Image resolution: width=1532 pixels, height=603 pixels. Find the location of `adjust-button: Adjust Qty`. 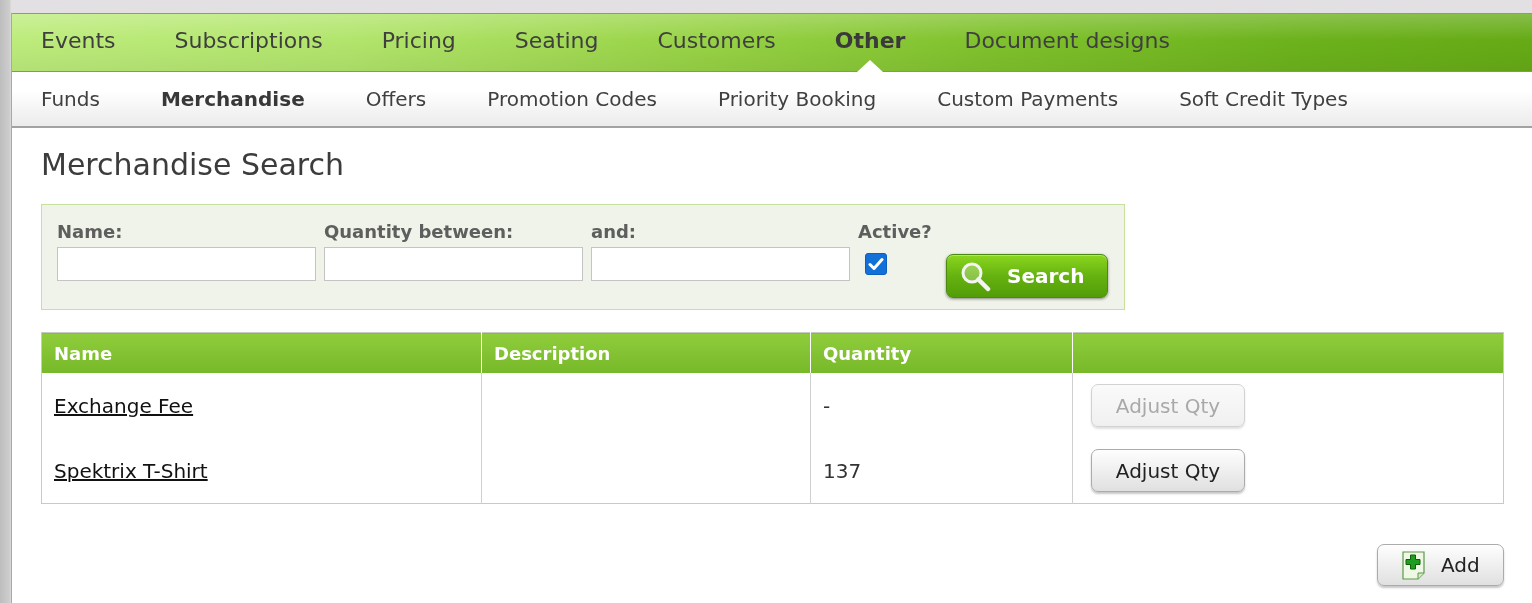

adjust-button: Adjust Qty is located at coordinates (1168, 470).